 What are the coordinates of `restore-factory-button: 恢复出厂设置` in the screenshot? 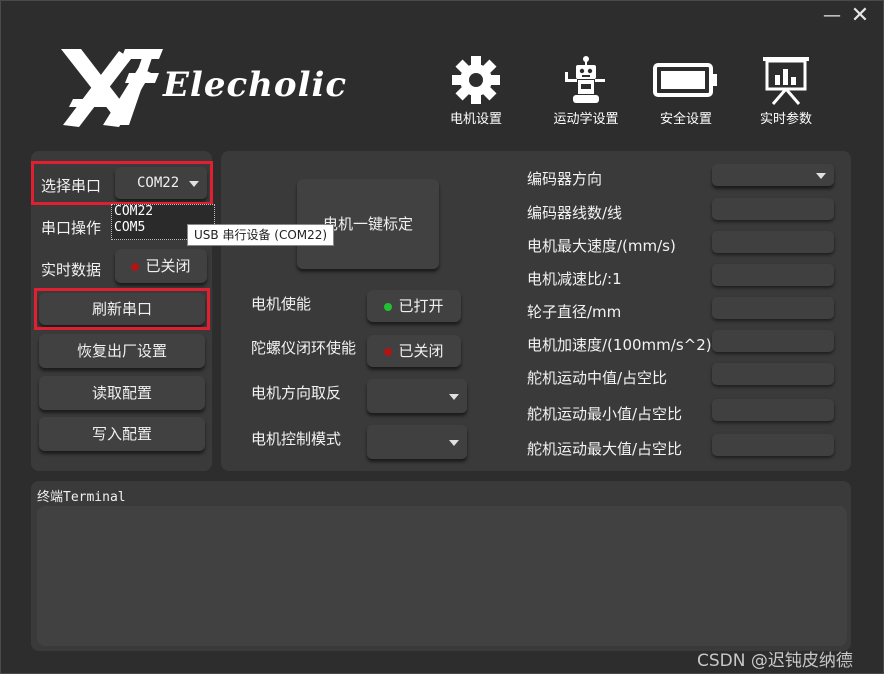 It's located at (122, 351).